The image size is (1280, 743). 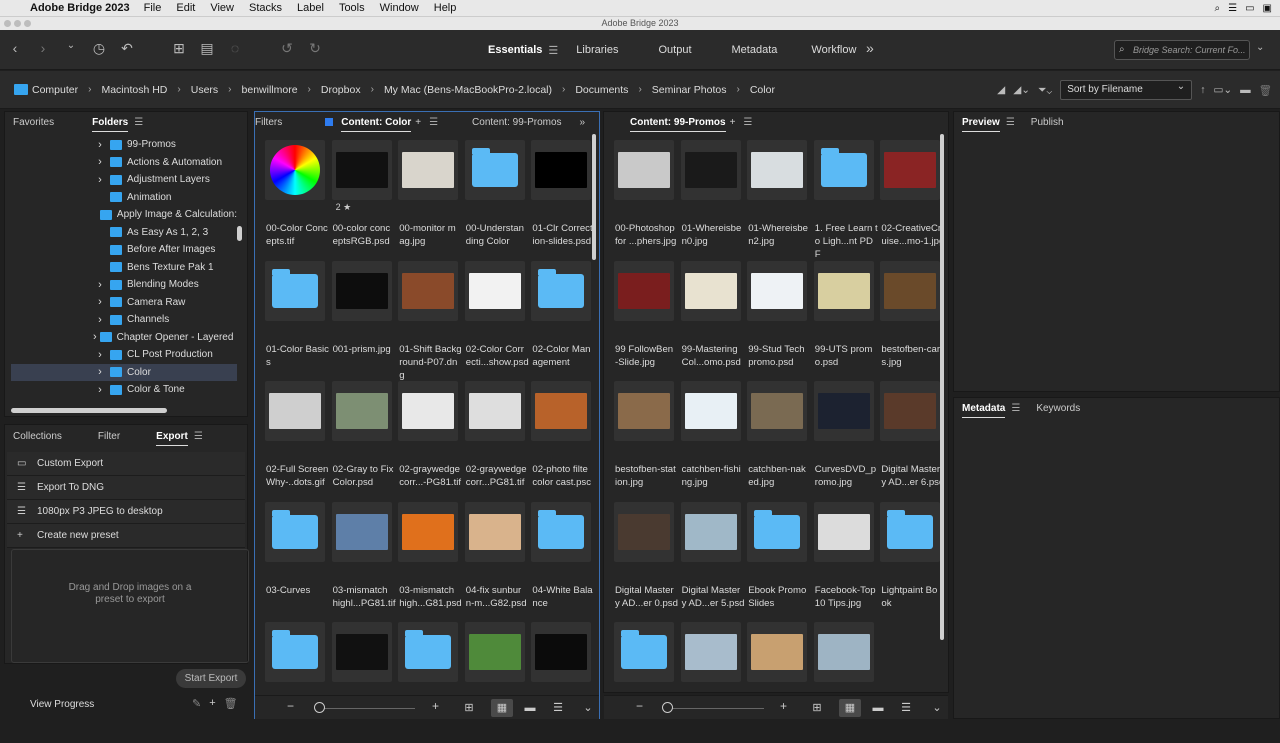 I want to click on thumbnail-item: 2 ★ 00-color conc eptsRGB.psd, so click(x=363, y=200).